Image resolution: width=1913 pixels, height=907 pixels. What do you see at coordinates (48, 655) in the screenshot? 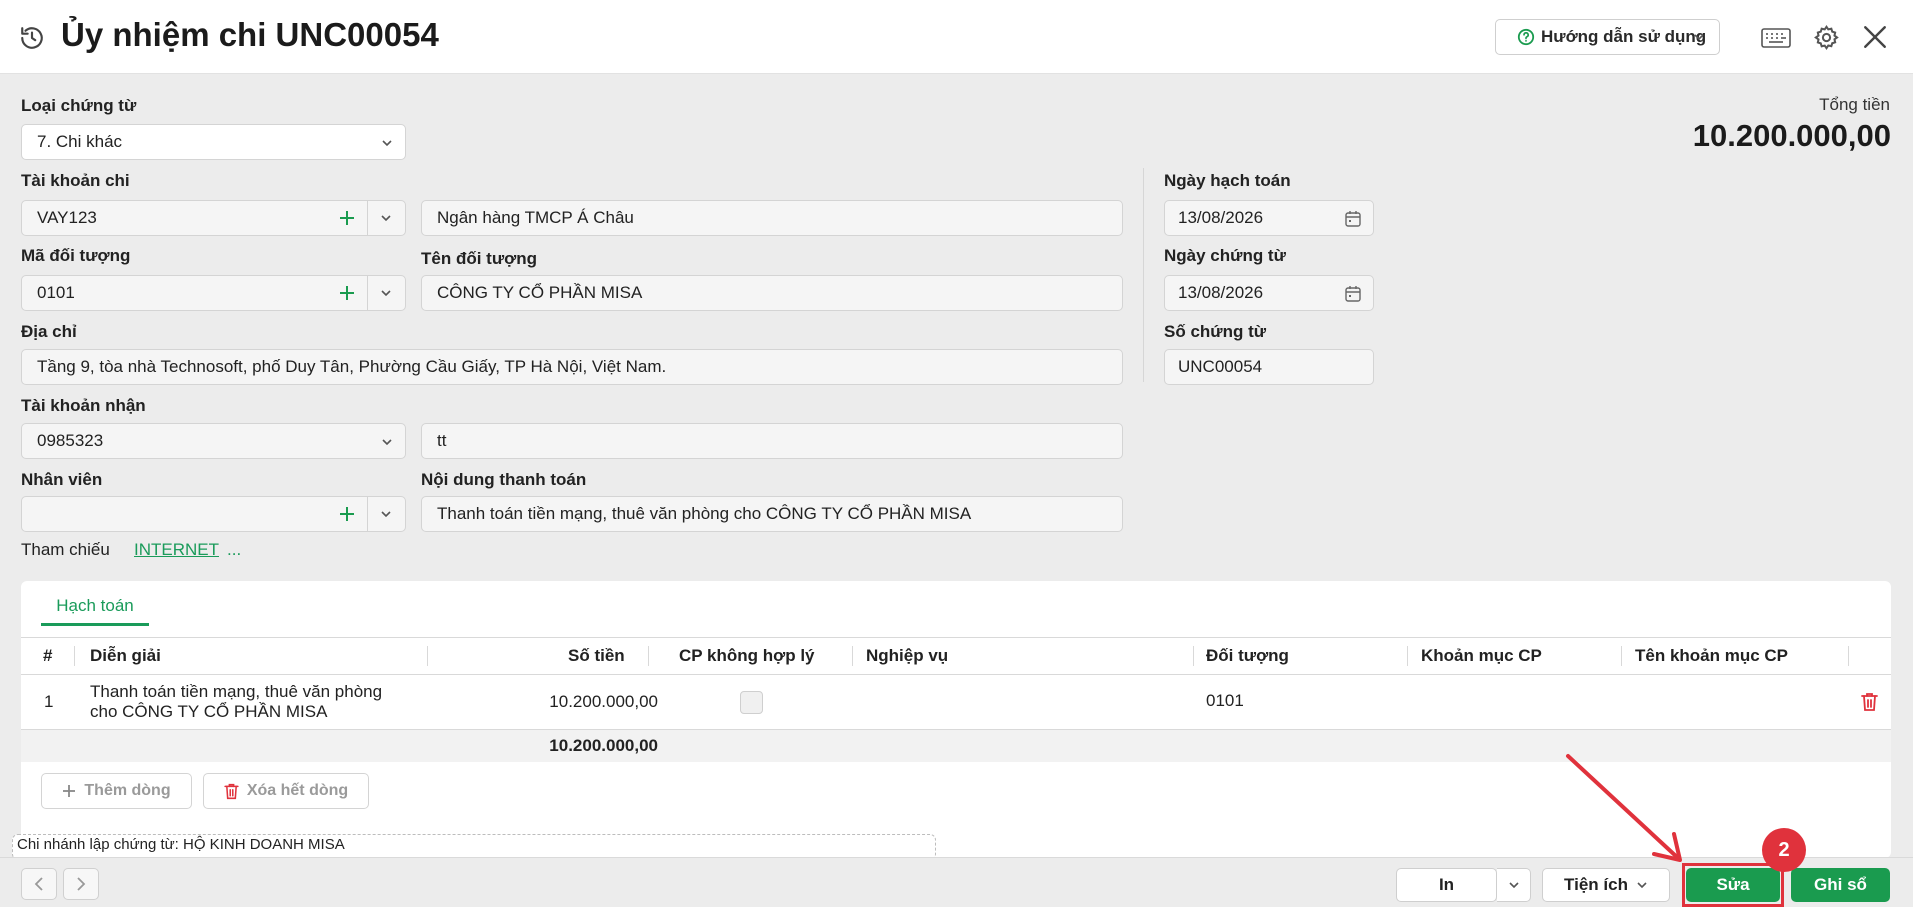
I see `column-header-number: #` at bounding box center [48, 655].